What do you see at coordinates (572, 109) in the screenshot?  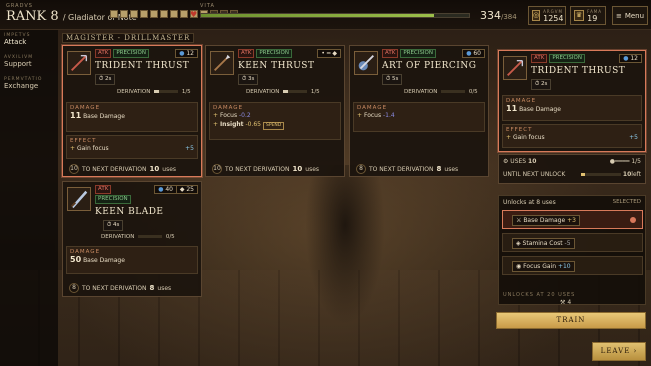 I see `damage-line: 11 Base Damage` at bounding box center [572, 109].